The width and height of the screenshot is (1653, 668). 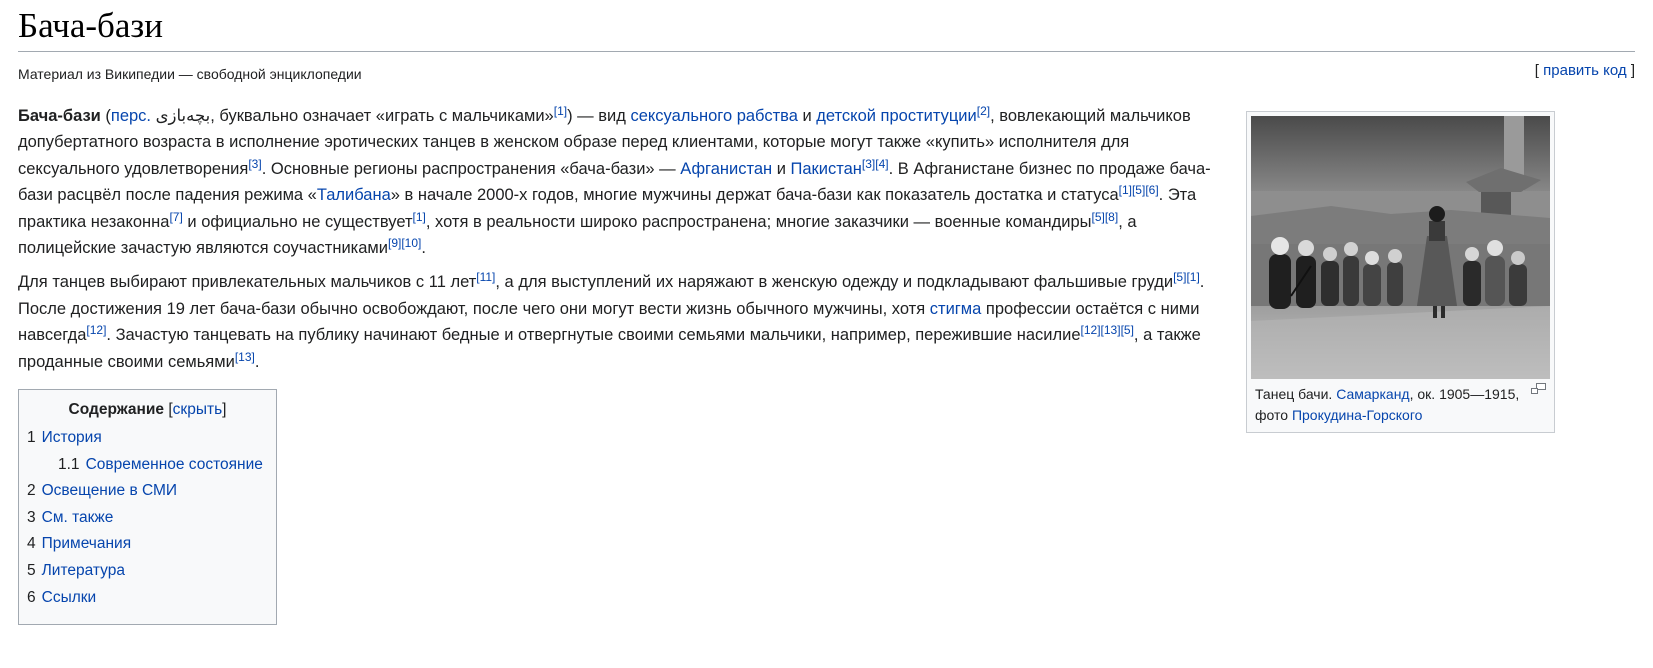 I want to click on toc-item: 1 История, so click(x=147, y=438).